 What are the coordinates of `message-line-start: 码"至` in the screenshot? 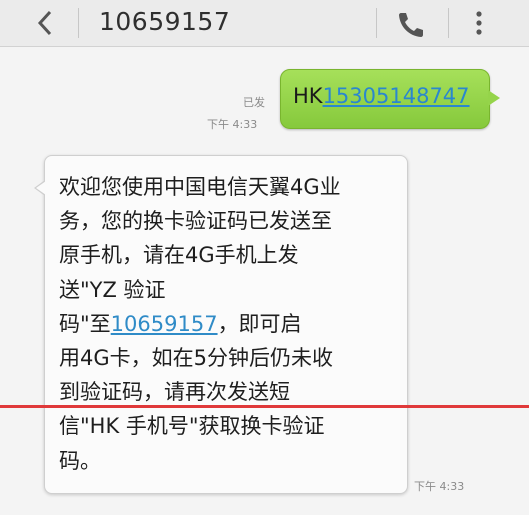 It's located at (85, 323).